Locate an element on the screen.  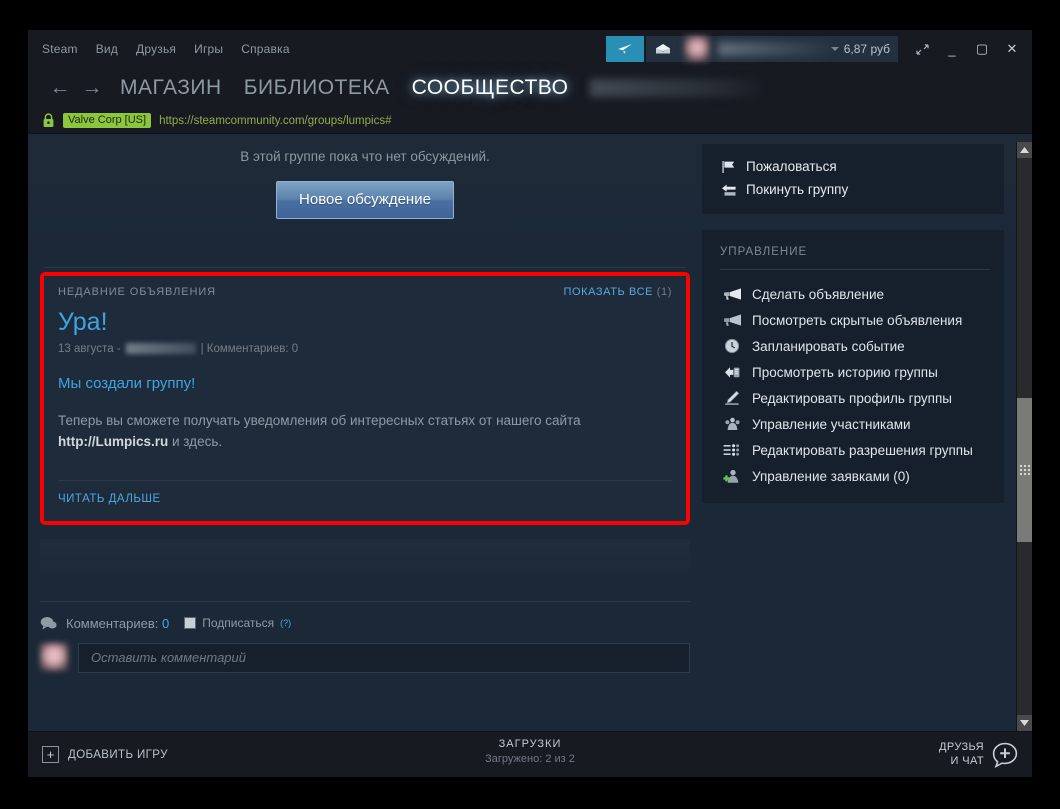
sidebar-item-group-history: Просмотреть историю группы is located at coordinates (853, 372).